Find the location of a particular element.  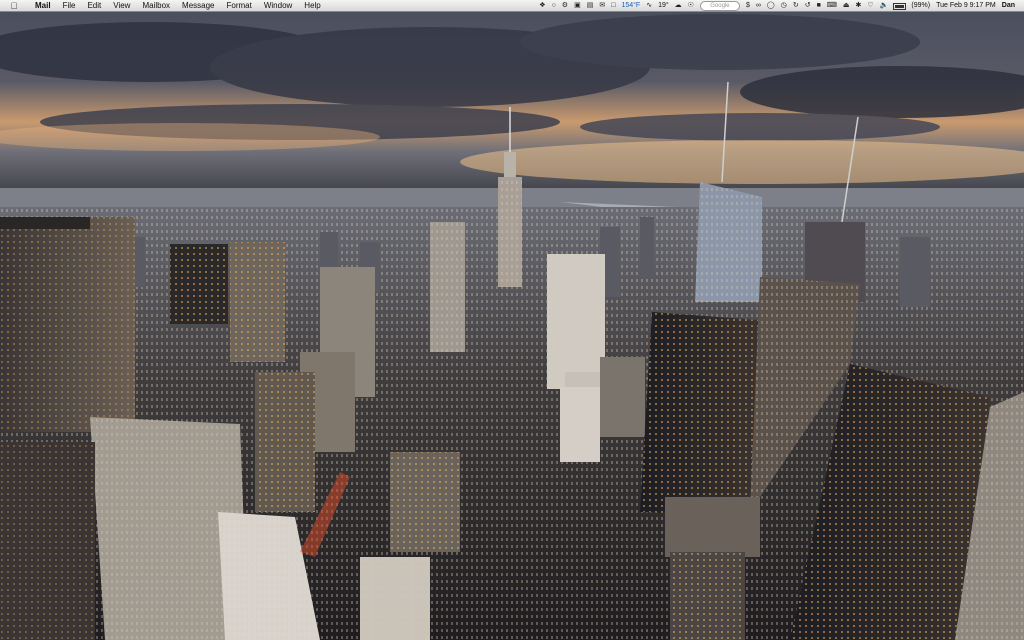

keyboard-icon: ⌨ is located at coordinates (832, 6).